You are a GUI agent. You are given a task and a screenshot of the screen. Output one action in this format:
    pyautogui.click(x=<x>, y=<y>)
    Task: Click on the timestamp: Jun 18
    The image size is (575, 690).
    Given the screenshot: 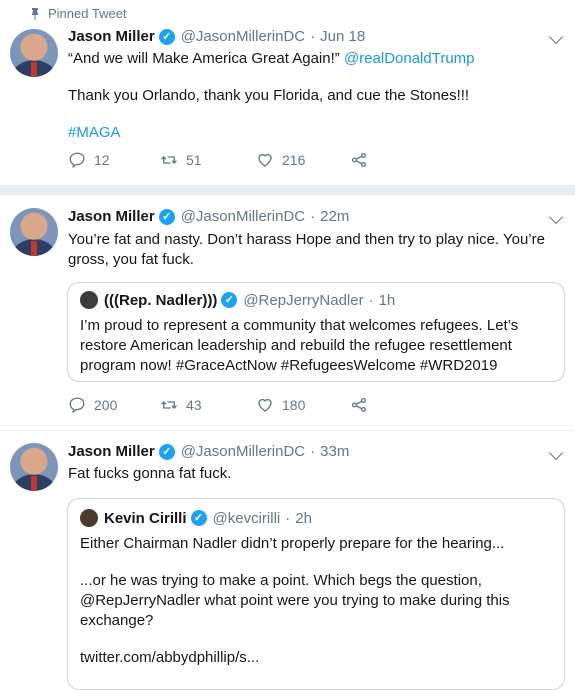 What is the action you would take?
    pyautogui.click(x=342, y=36)
    